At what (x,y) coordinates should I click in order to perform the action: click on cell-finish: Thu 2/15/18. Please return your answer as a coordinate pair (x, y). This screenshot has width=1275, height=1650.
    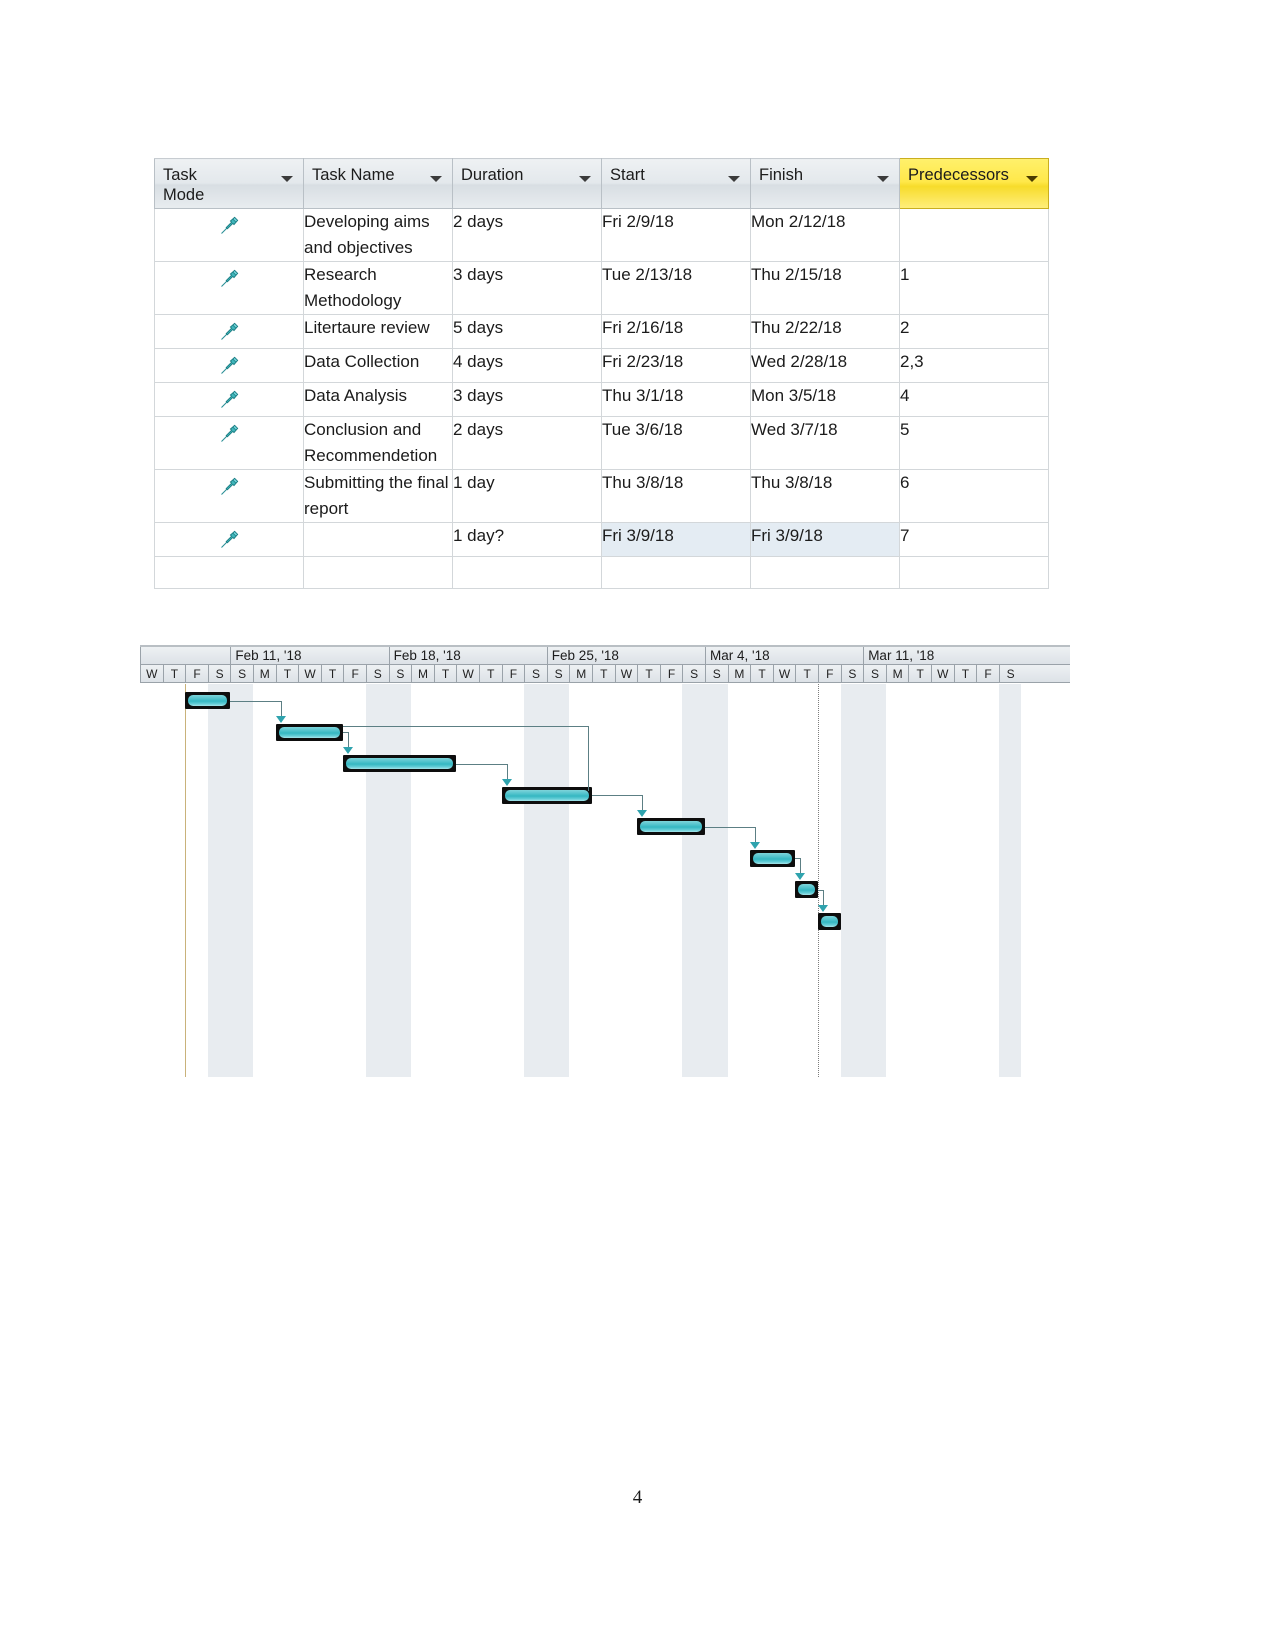
    Looking at the image, I should click on (825, 288).